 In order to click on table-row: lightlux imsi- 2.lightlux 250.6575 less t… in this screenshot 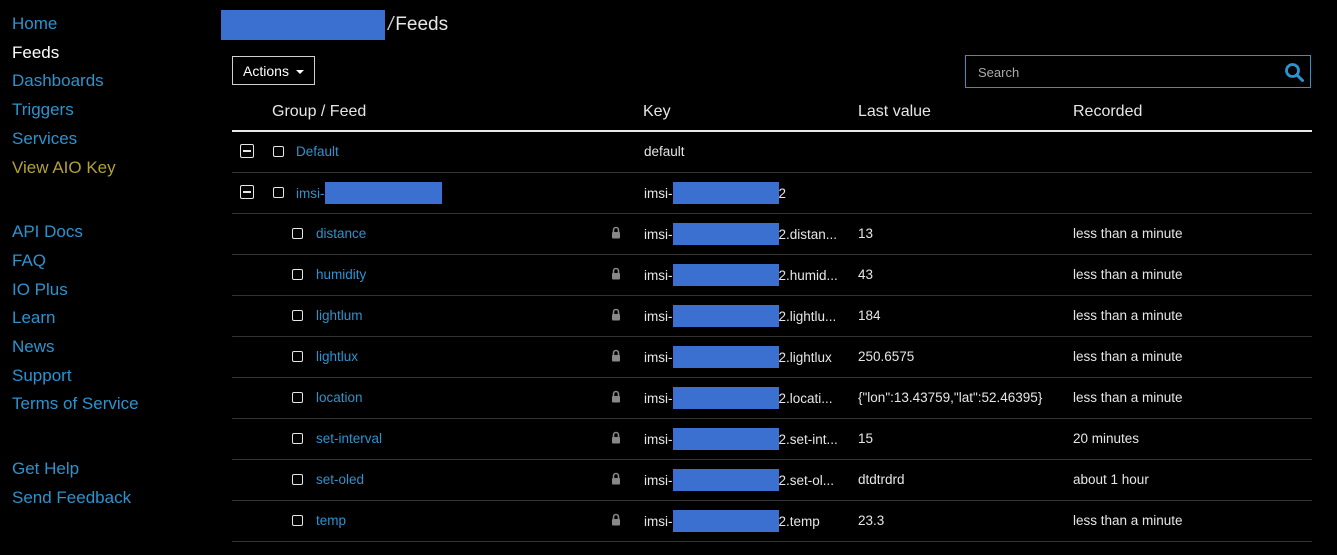, I will do `click(772, 357)`.